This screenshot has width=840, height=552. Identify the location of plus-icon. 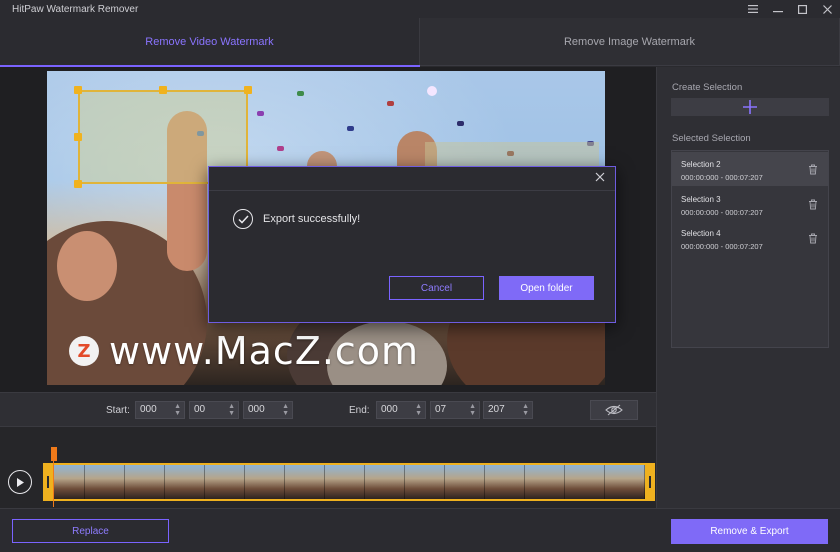
(750, 107).